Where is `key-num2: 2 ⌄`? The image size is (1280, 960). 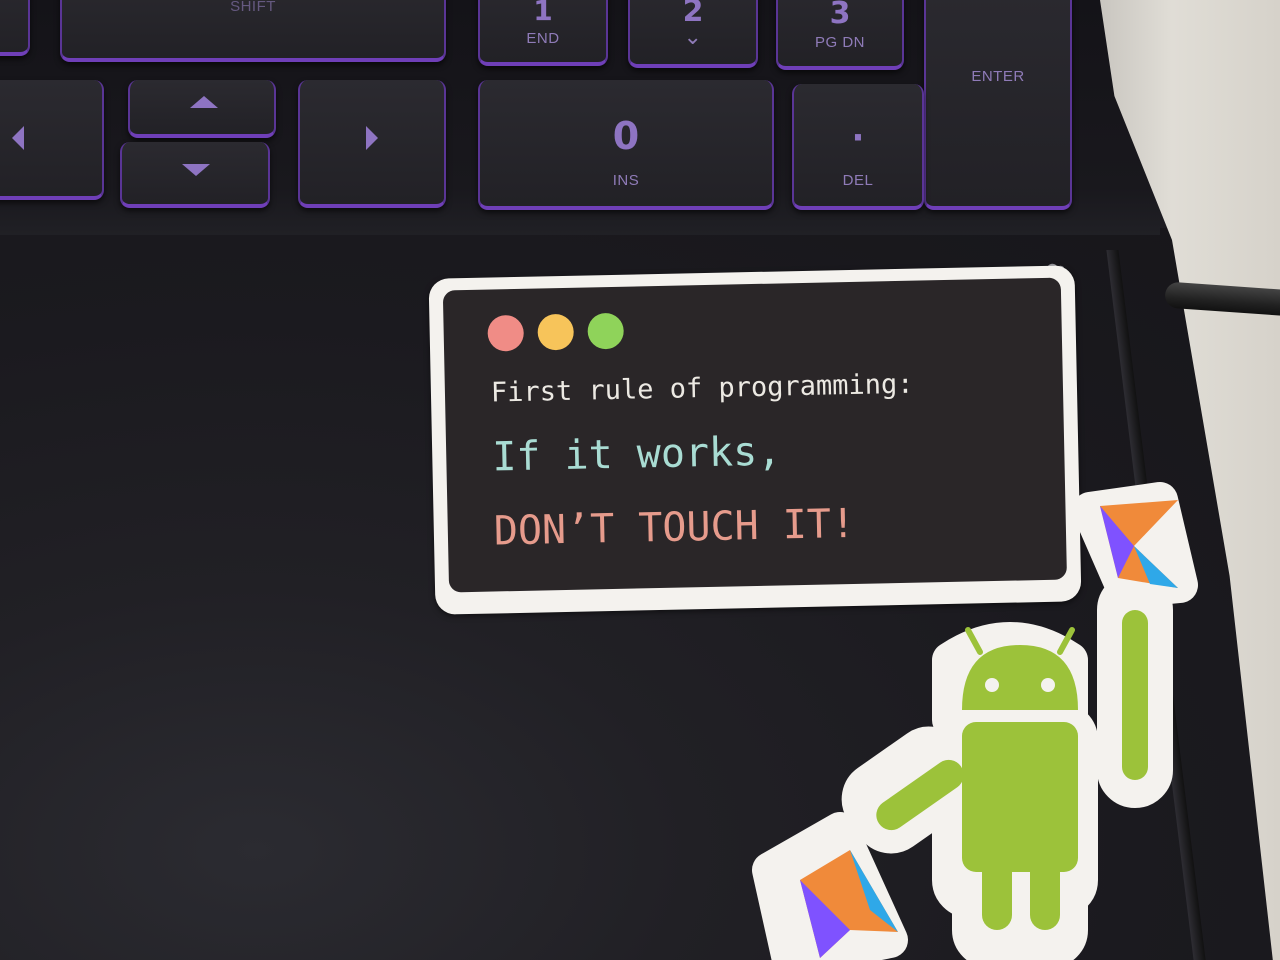 key-num2: 2 ⌄ is located at coordinates (693, 34).